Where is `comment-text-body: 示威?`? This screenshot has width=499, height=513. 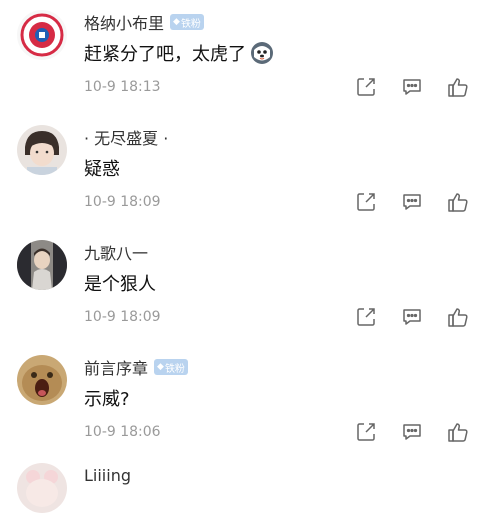 comment-text-body: 示威? is located at coordinates (107, 399).